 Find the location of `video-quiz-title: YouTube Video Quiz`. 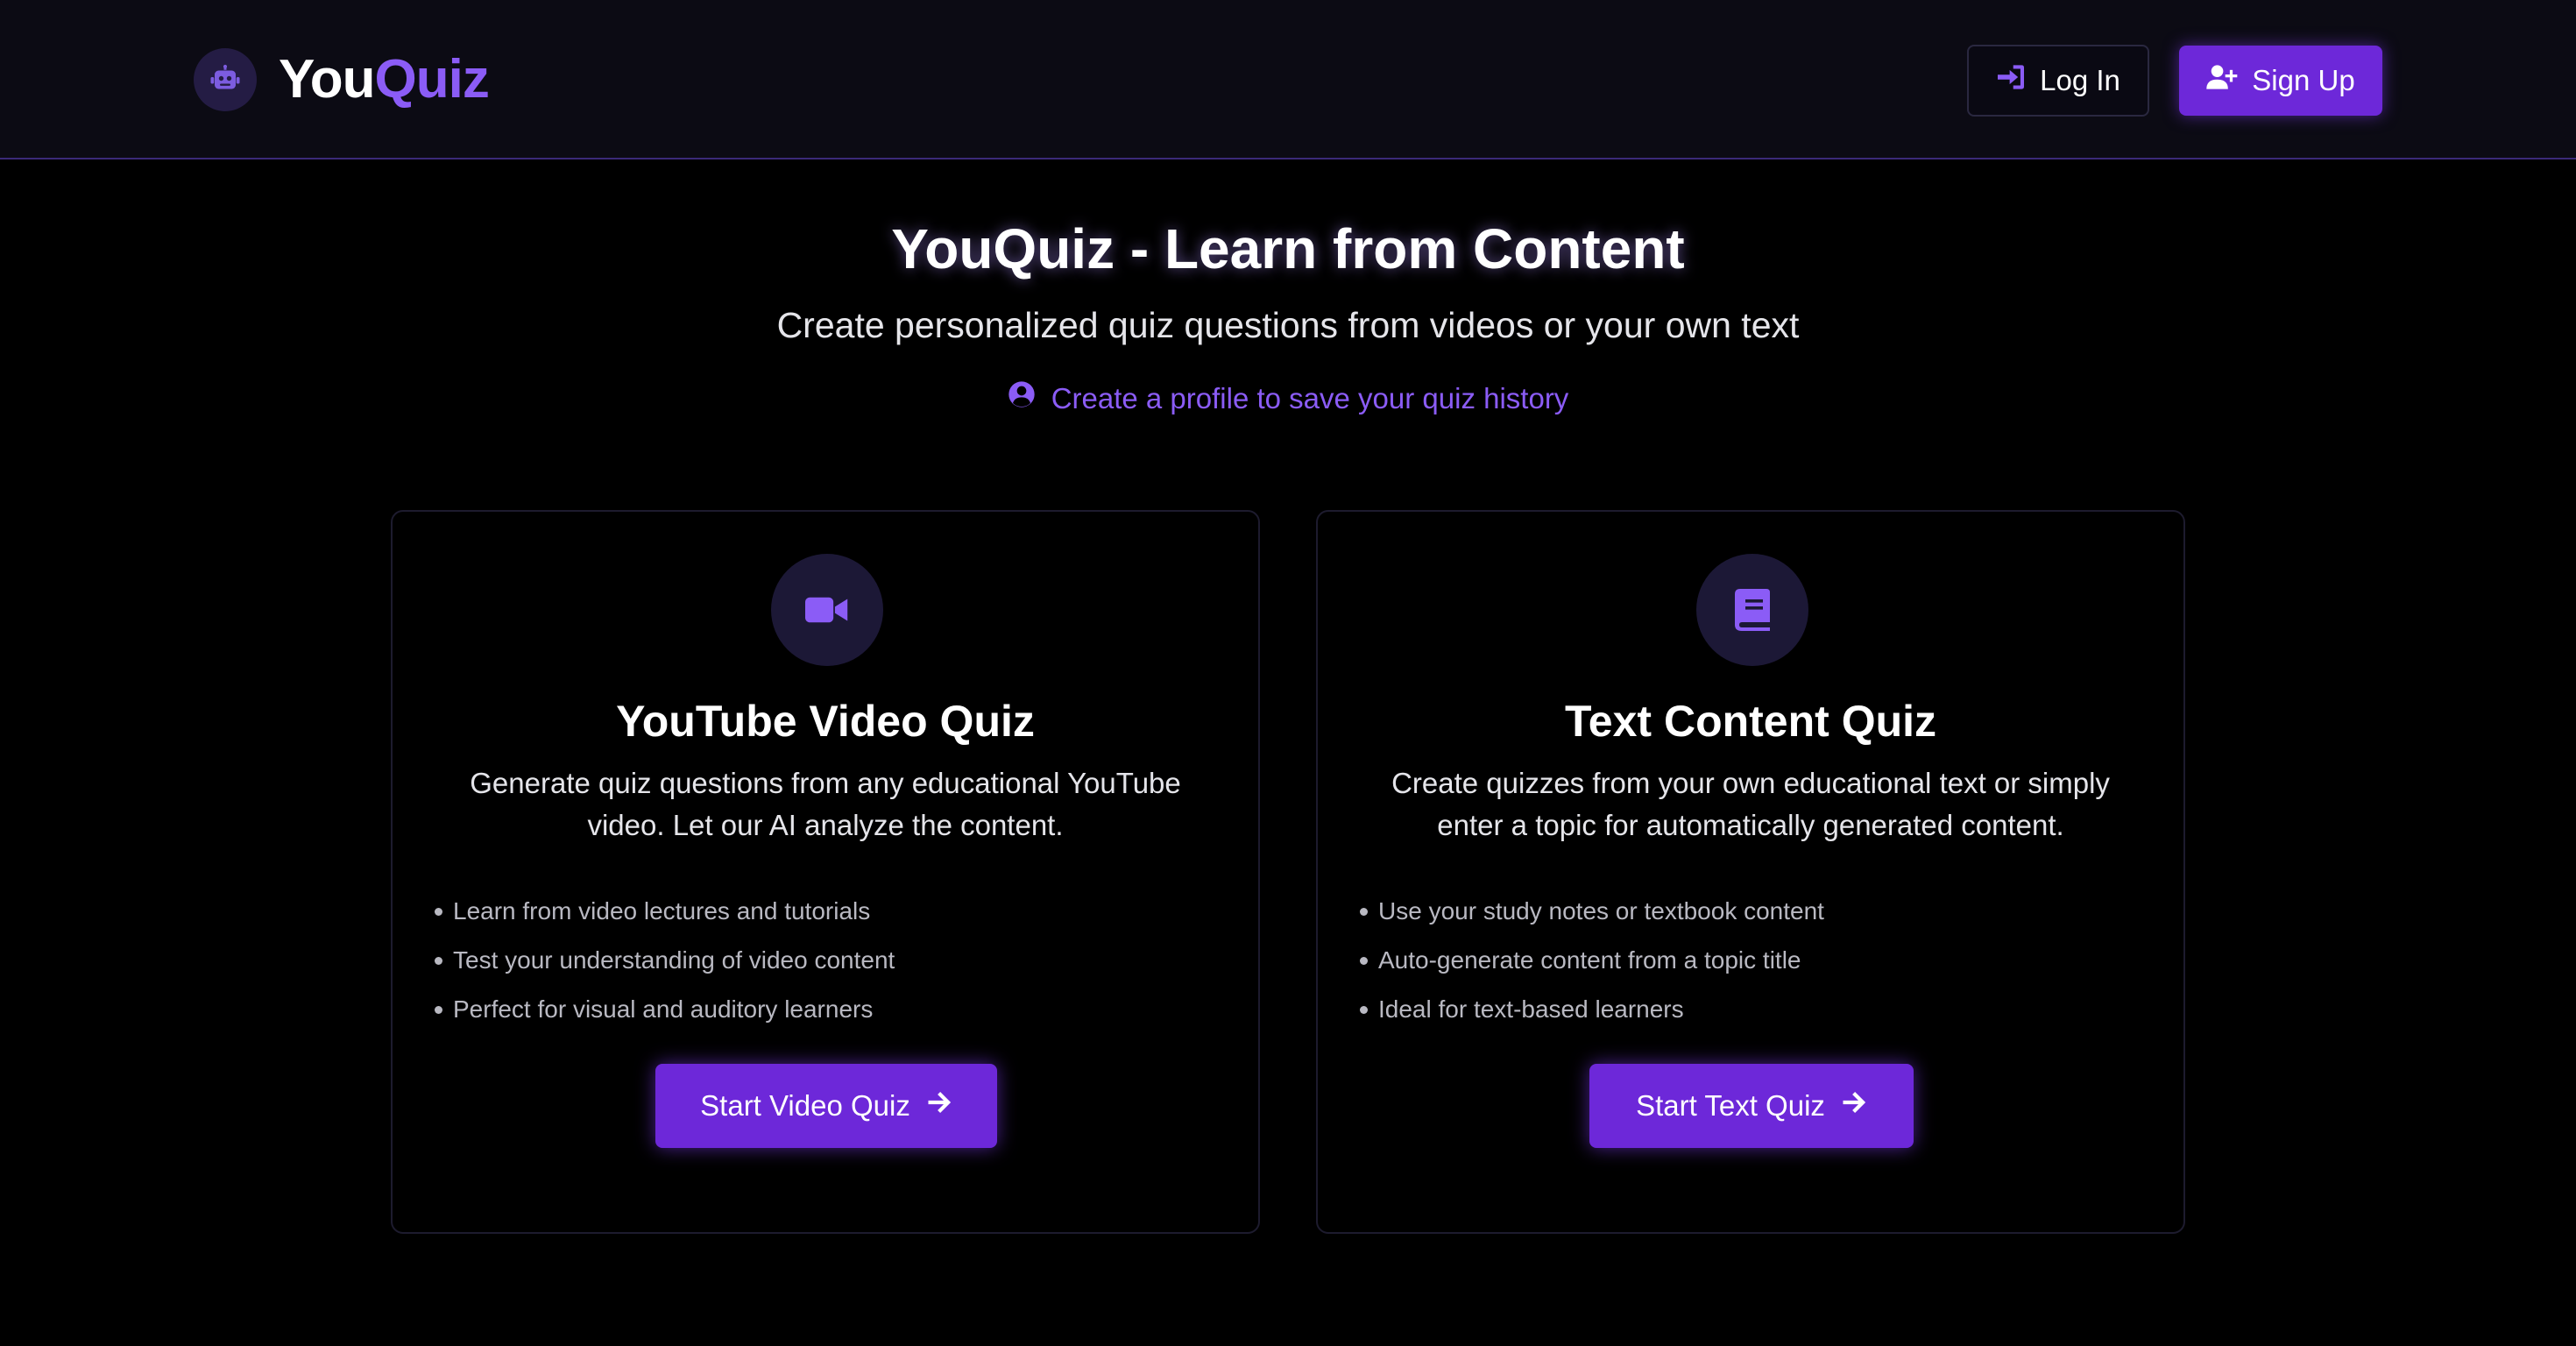

video-quiz-title: YouTube Video Quiz is located at coordinates (825, 721).